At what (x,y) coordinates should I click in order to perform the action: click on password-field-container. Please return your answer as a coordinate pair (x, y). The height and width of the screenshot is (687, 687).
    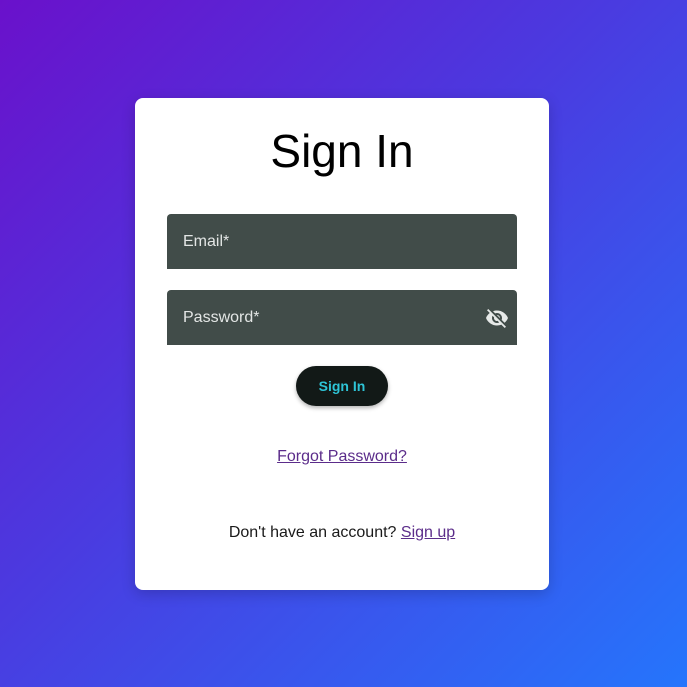
    Looking at the image, I should click on (342, 317).